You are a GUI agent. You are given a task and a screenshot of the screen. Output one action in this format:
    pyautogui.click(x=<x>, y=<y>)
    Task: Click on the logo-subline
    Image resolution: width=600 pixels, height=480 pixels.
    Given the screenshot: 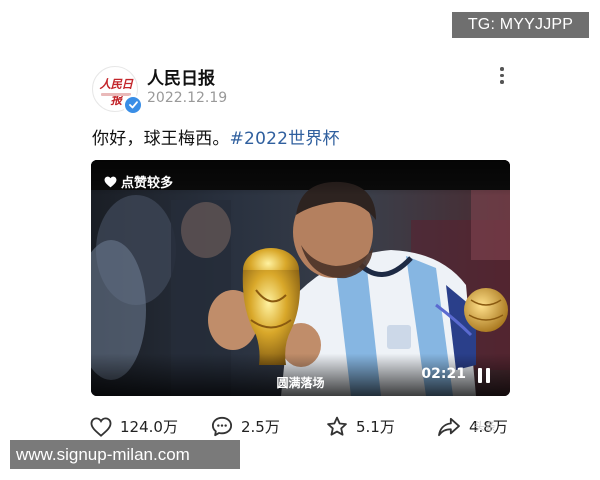 What is the action you would take?
    pyautogui.click(x=116, y=94)
    